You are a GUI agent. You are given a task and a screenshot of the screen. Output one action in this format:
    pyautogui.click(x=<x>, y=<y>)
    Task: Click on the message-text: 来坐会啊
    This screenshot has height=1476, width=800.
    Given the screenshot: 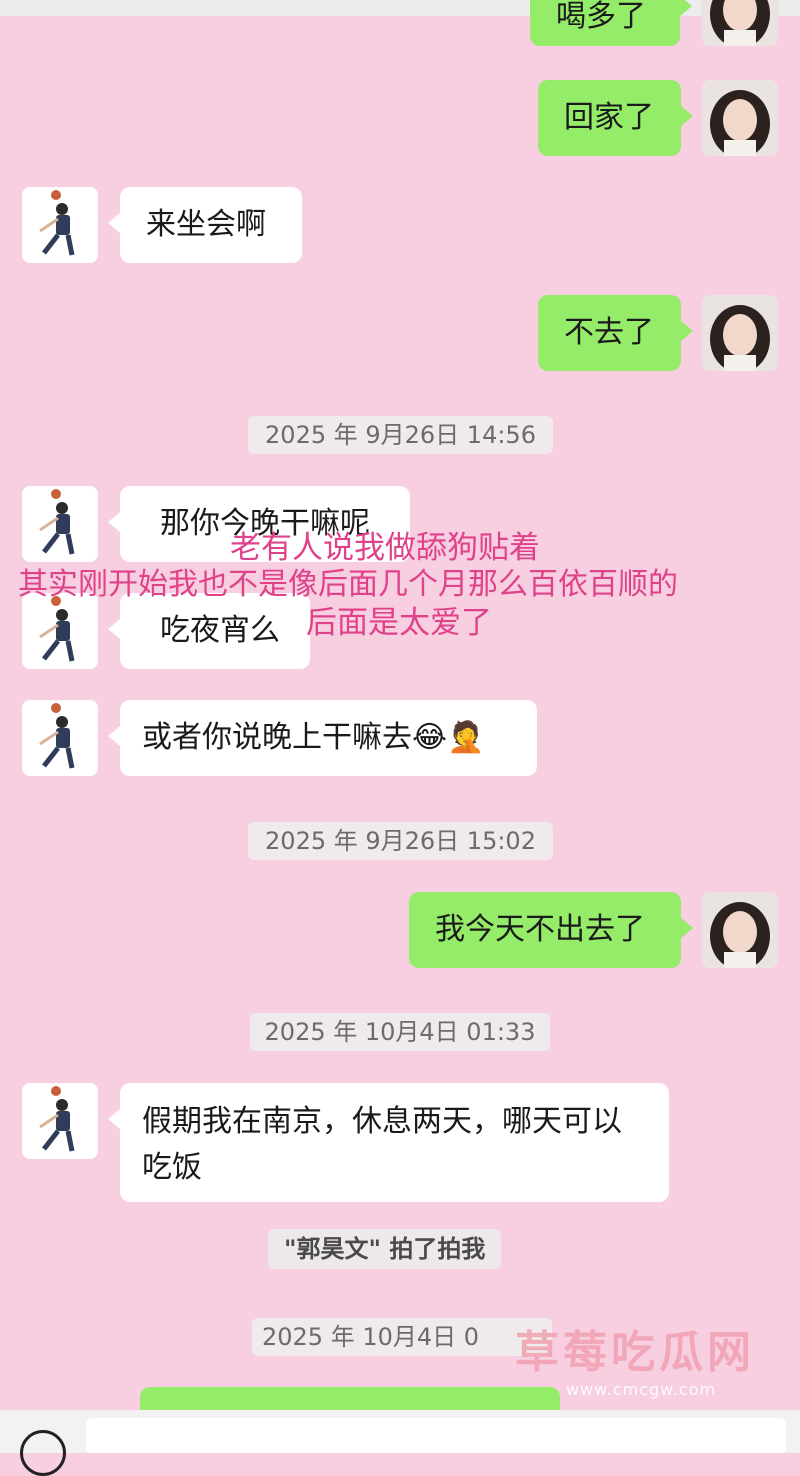 What is the action you would take?
    pyautogui.click(x=206, y=224)
    